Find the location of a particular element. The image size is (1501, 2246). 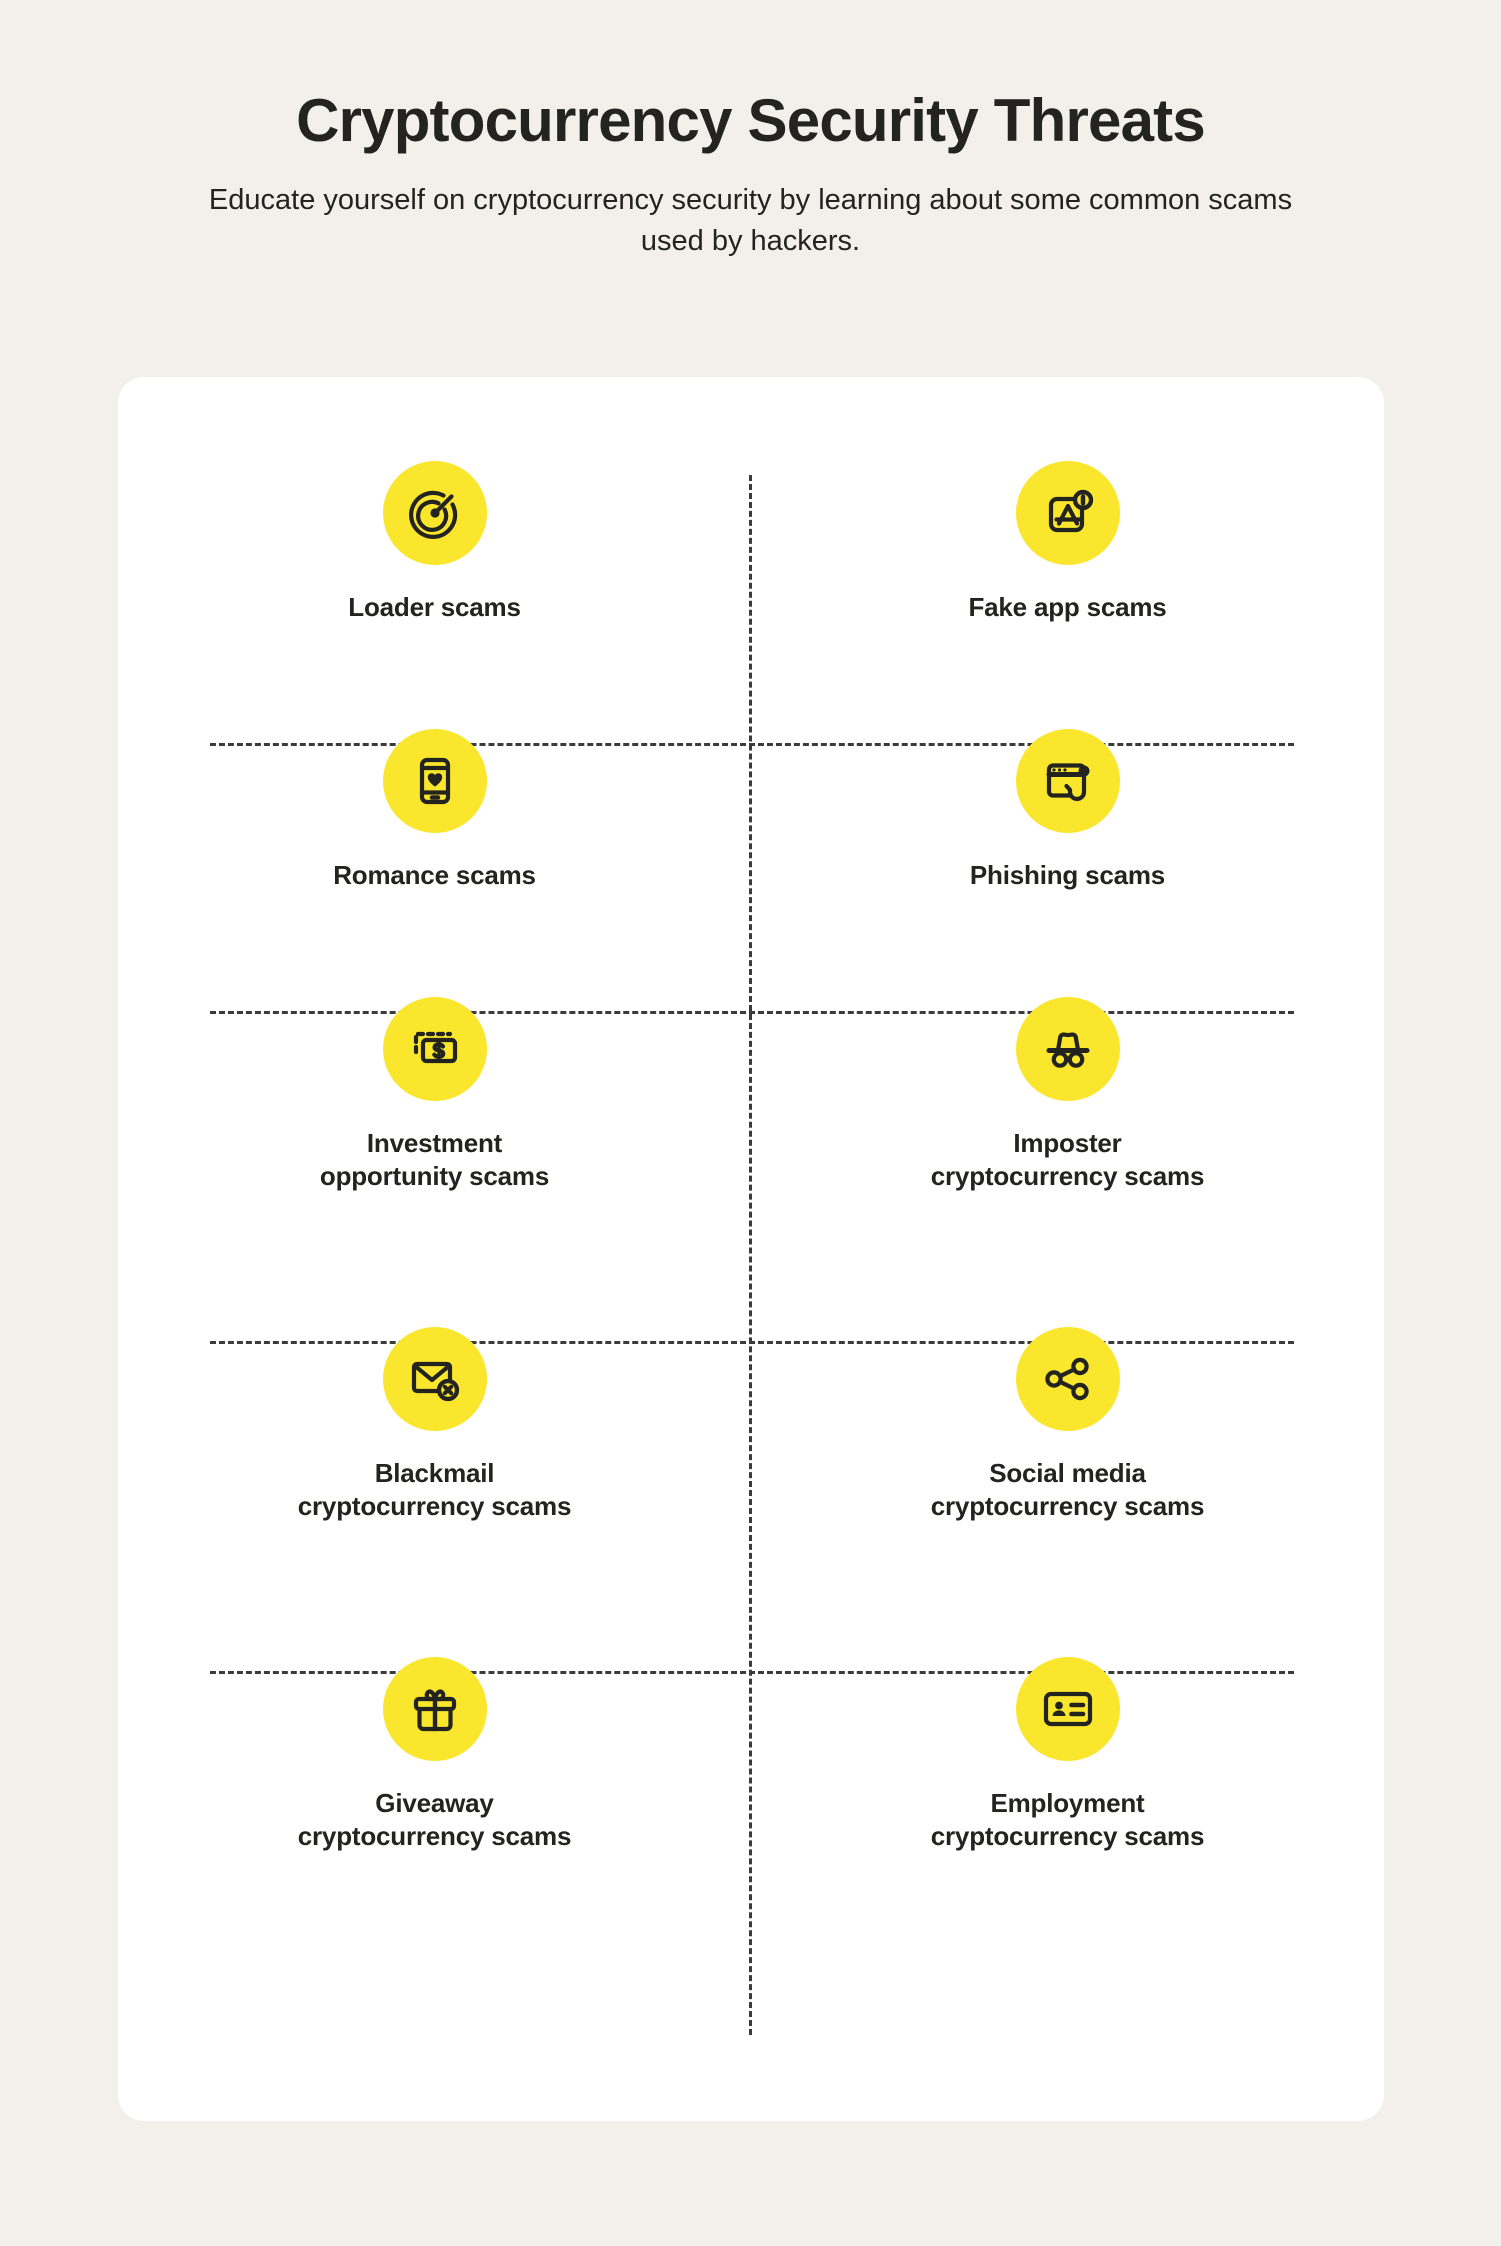

scam-item-loader-scams: Loader scams is located at coordinates (434, 583).